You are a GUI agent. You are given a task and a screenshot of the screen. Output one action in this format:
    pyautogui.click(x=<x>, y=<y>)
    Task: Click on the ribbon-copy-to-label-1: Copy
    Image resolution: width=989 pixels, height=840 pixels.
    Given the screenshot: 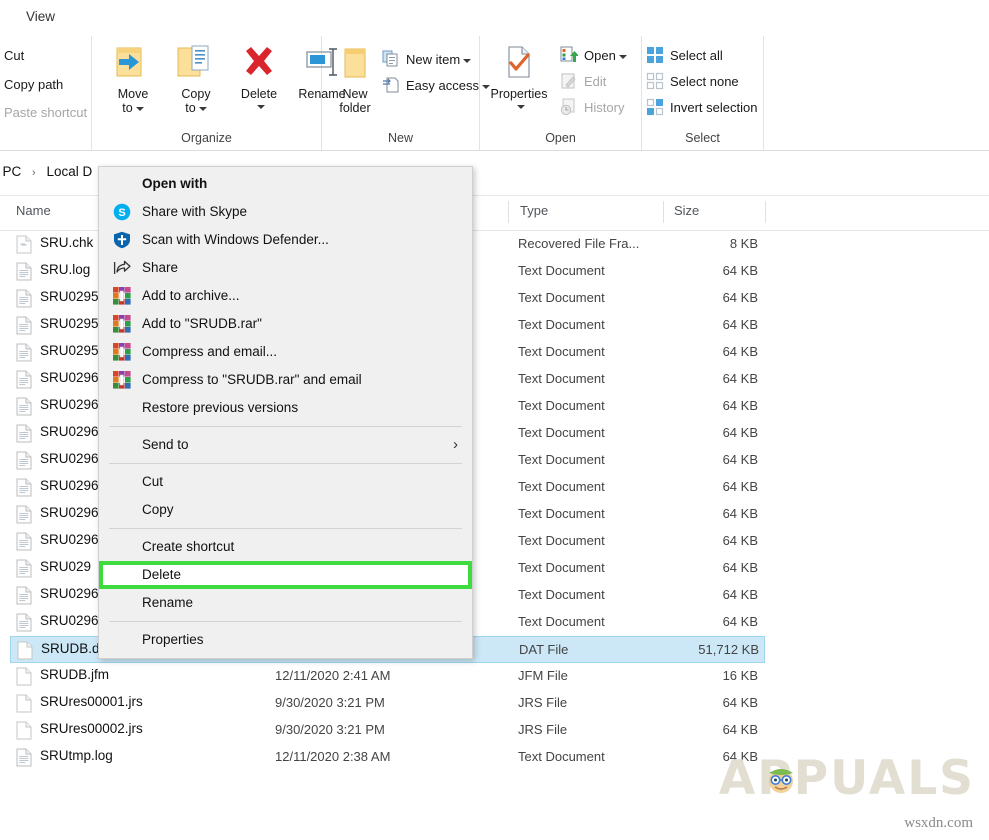 What is the action you would take?
    pyautogui.click(x=196, y=94)
    